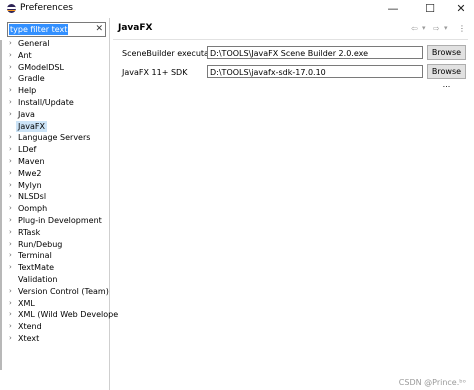 This screenshot has height=390, width=474. Describe the element at coordinates (26, 114) in the screenshot. I see `tree-item-label: Java` at that location.